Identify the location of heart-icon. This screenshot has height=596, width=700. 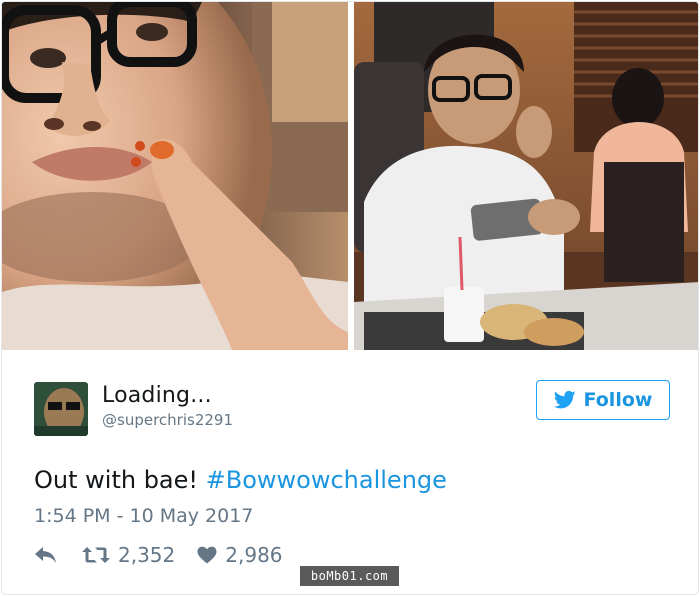
(207, 555).